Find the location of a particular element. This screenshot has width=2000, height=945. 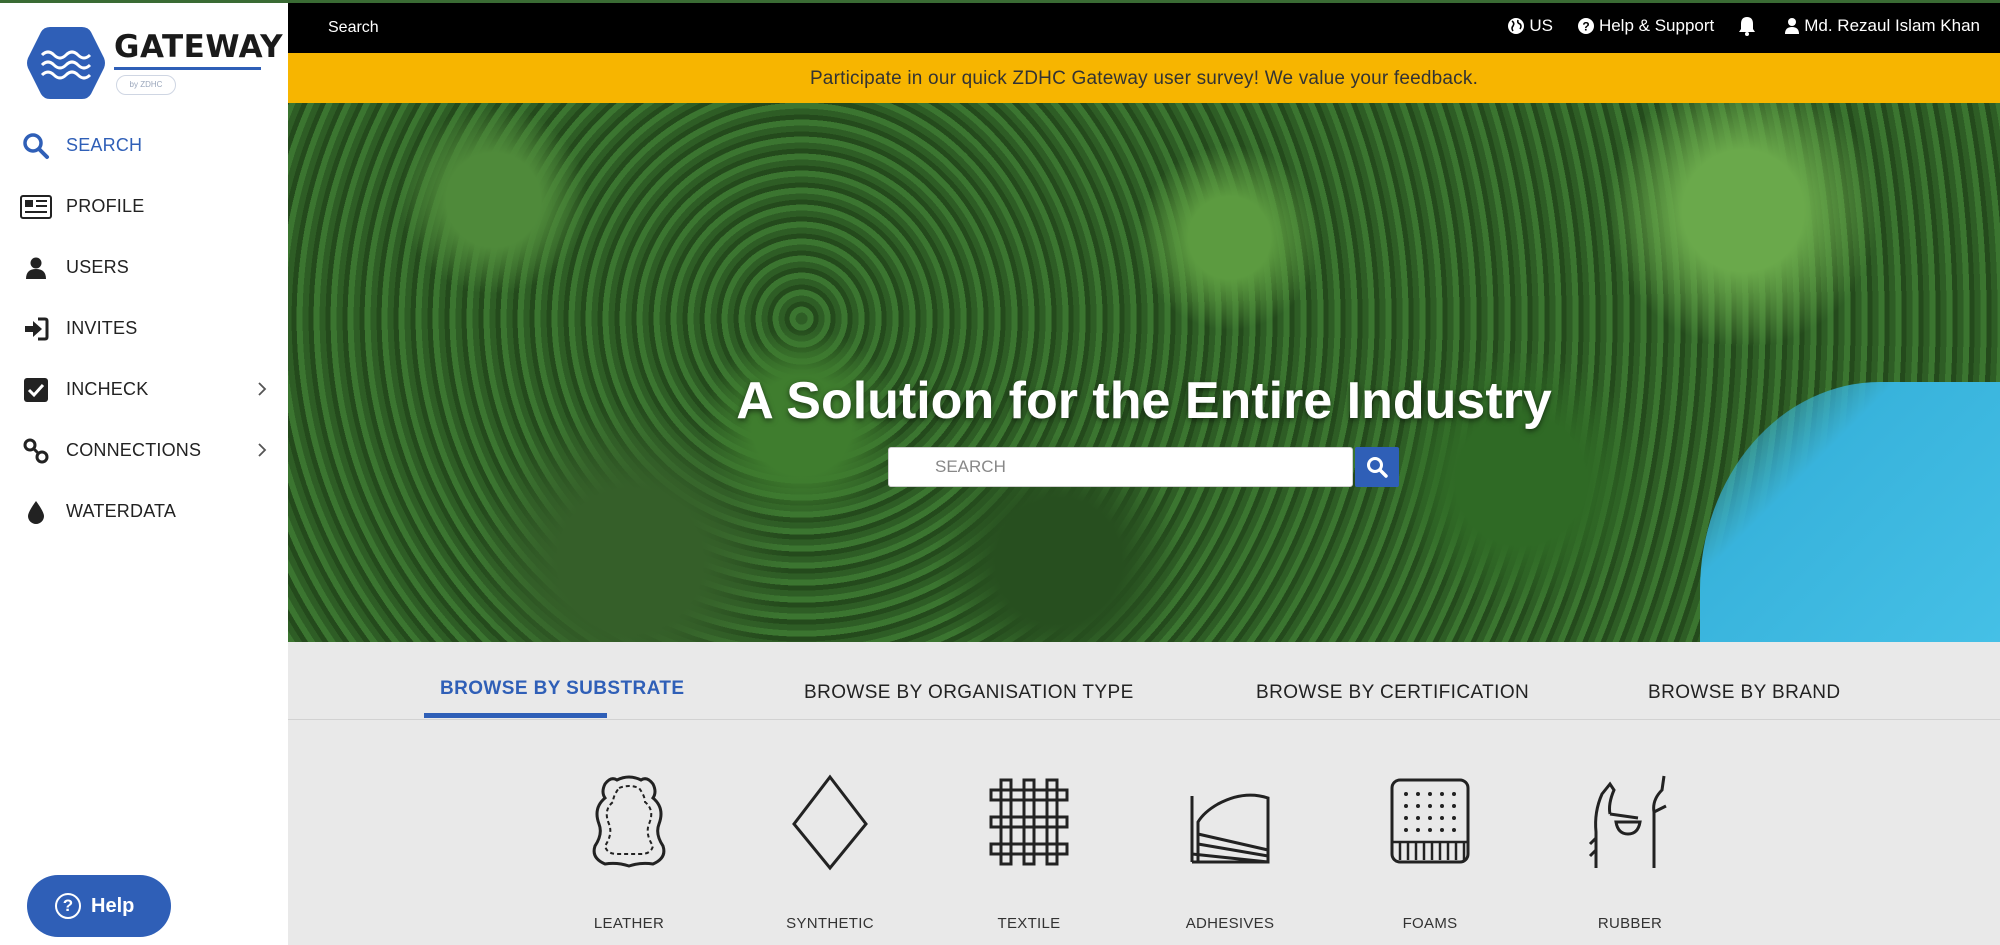

tab-browse-by-brand: BROWSE BY BRAND is located at coordinates (1744, 693).